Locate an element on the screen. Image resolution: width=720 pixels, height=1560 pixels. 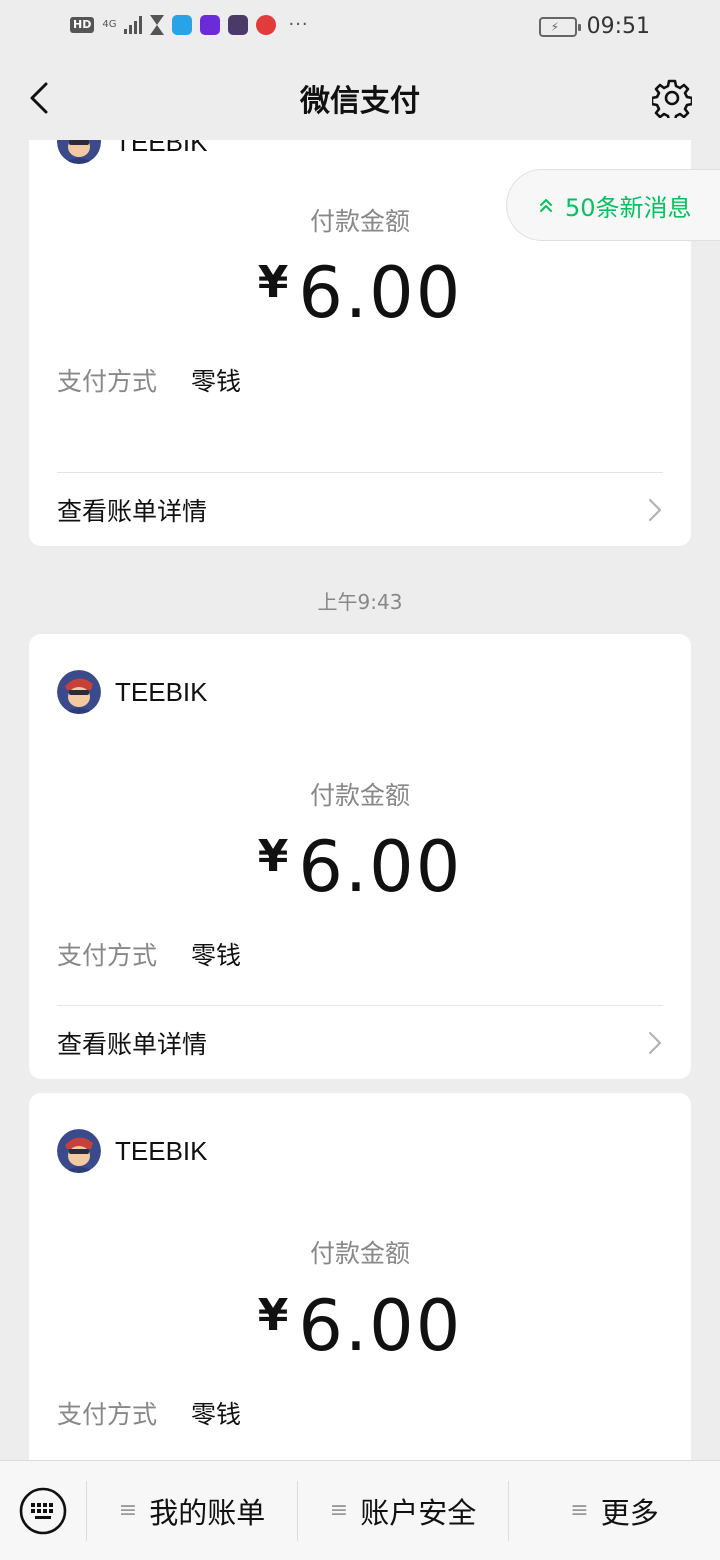
navigation-bar: 微信支付 is located at coordinates (360, 98).